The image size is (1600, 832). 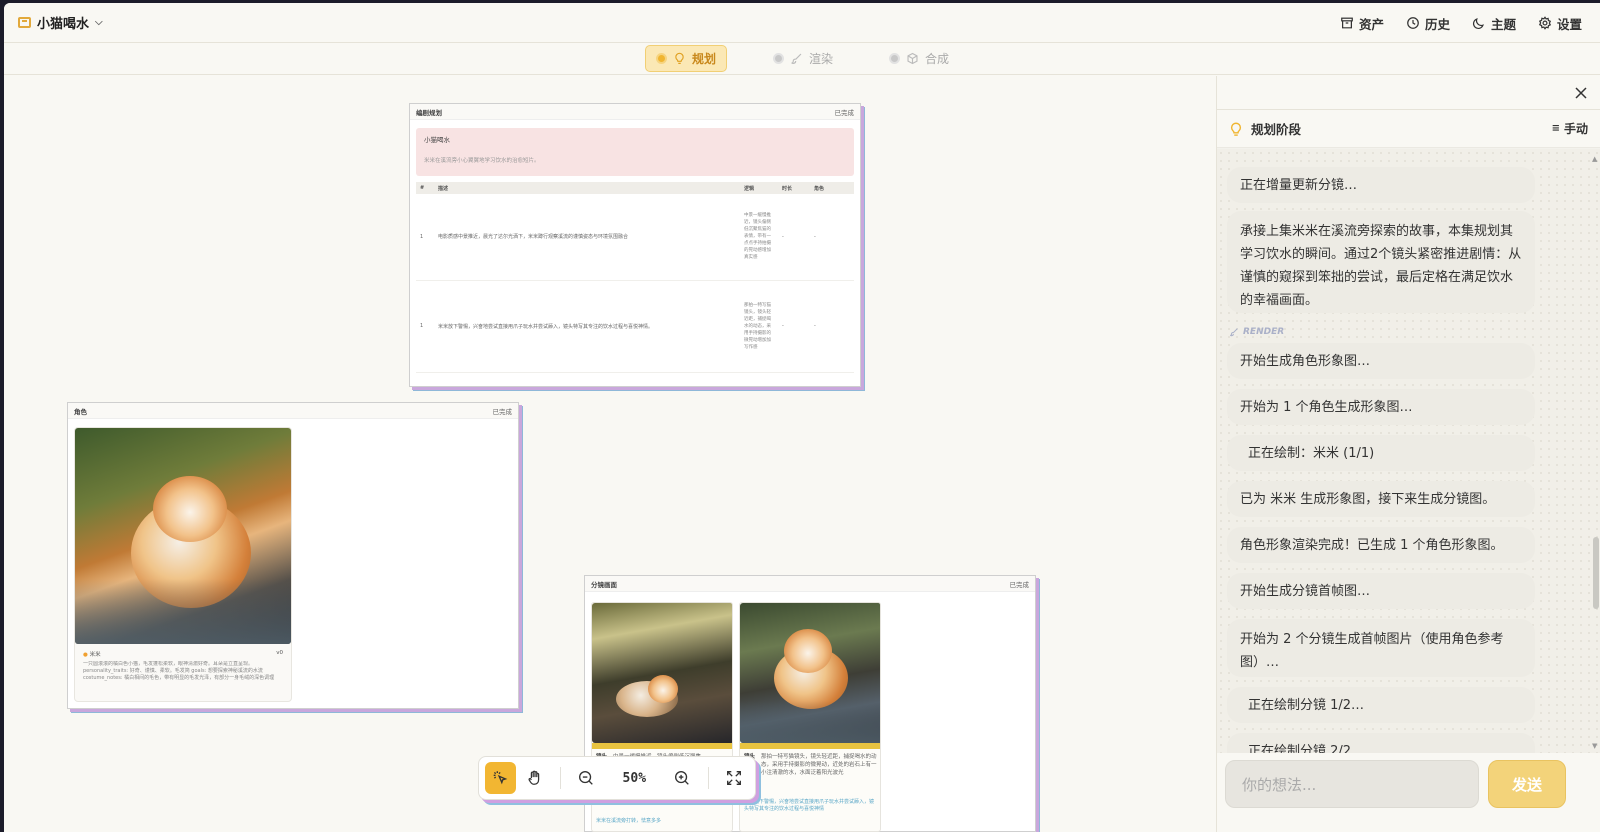 What do you see at coordinates (820, 59) in the screenshot?
I see `stage-render-label: 渲染` at bounding box center [820, 59].